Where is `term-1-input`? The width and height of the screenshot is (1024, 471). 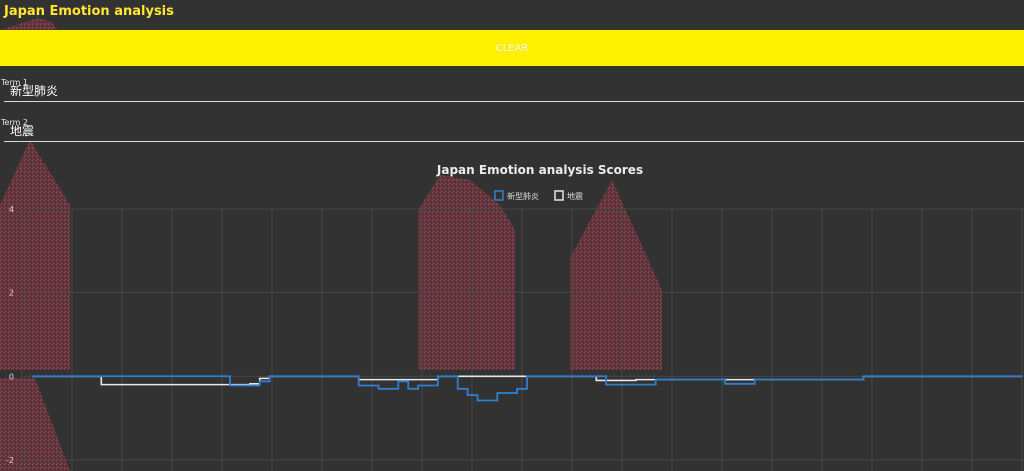
term-1-input is located at coordinates (514, 91).